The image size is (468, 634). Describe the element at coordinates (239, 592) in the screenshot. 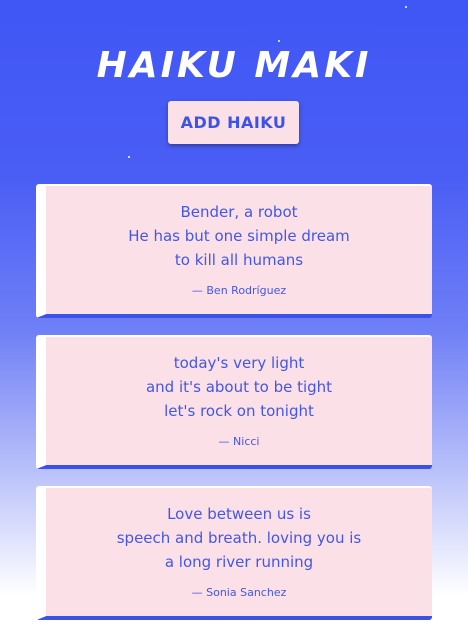

I see `haiku-author: — Sonia Sanchez` at that location.